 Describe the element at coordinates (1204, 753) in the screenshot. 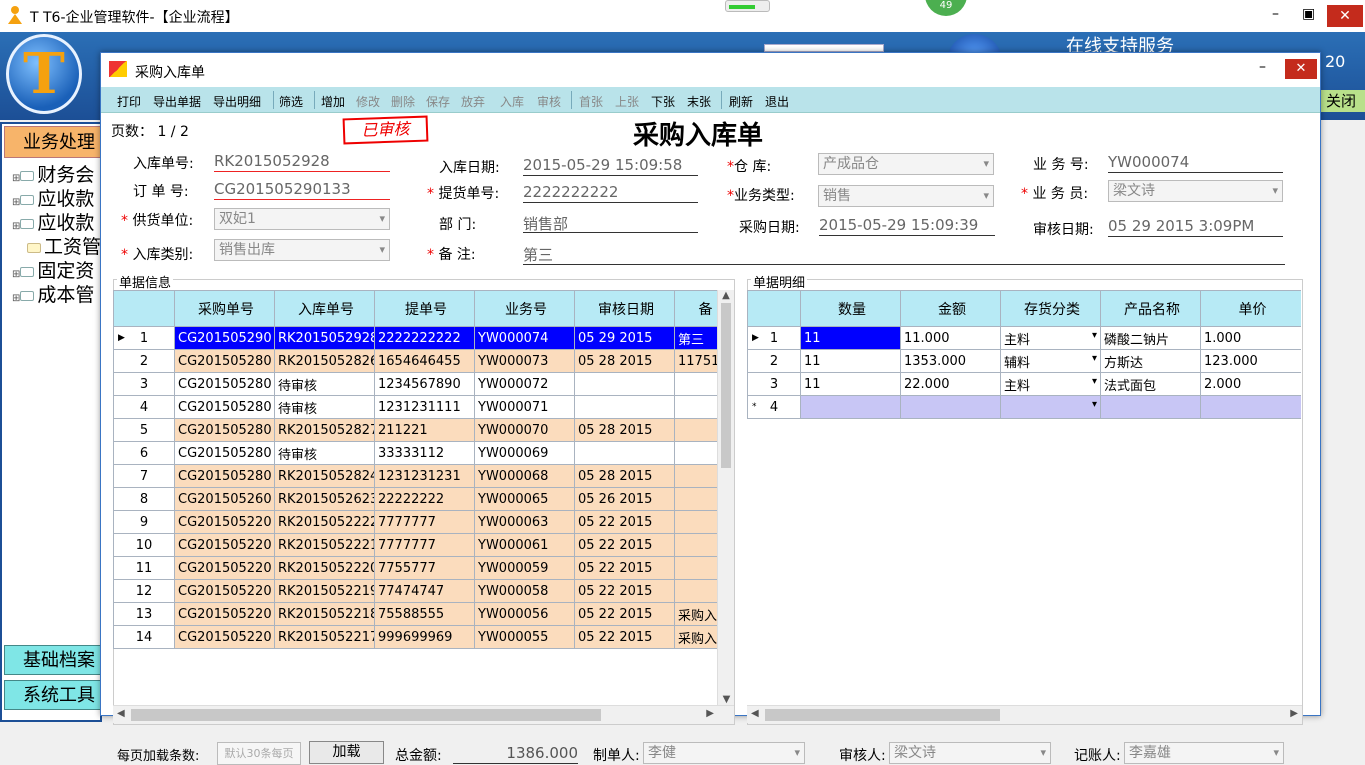

I see `bookkeeper-select: 李嘉雄` at that location.